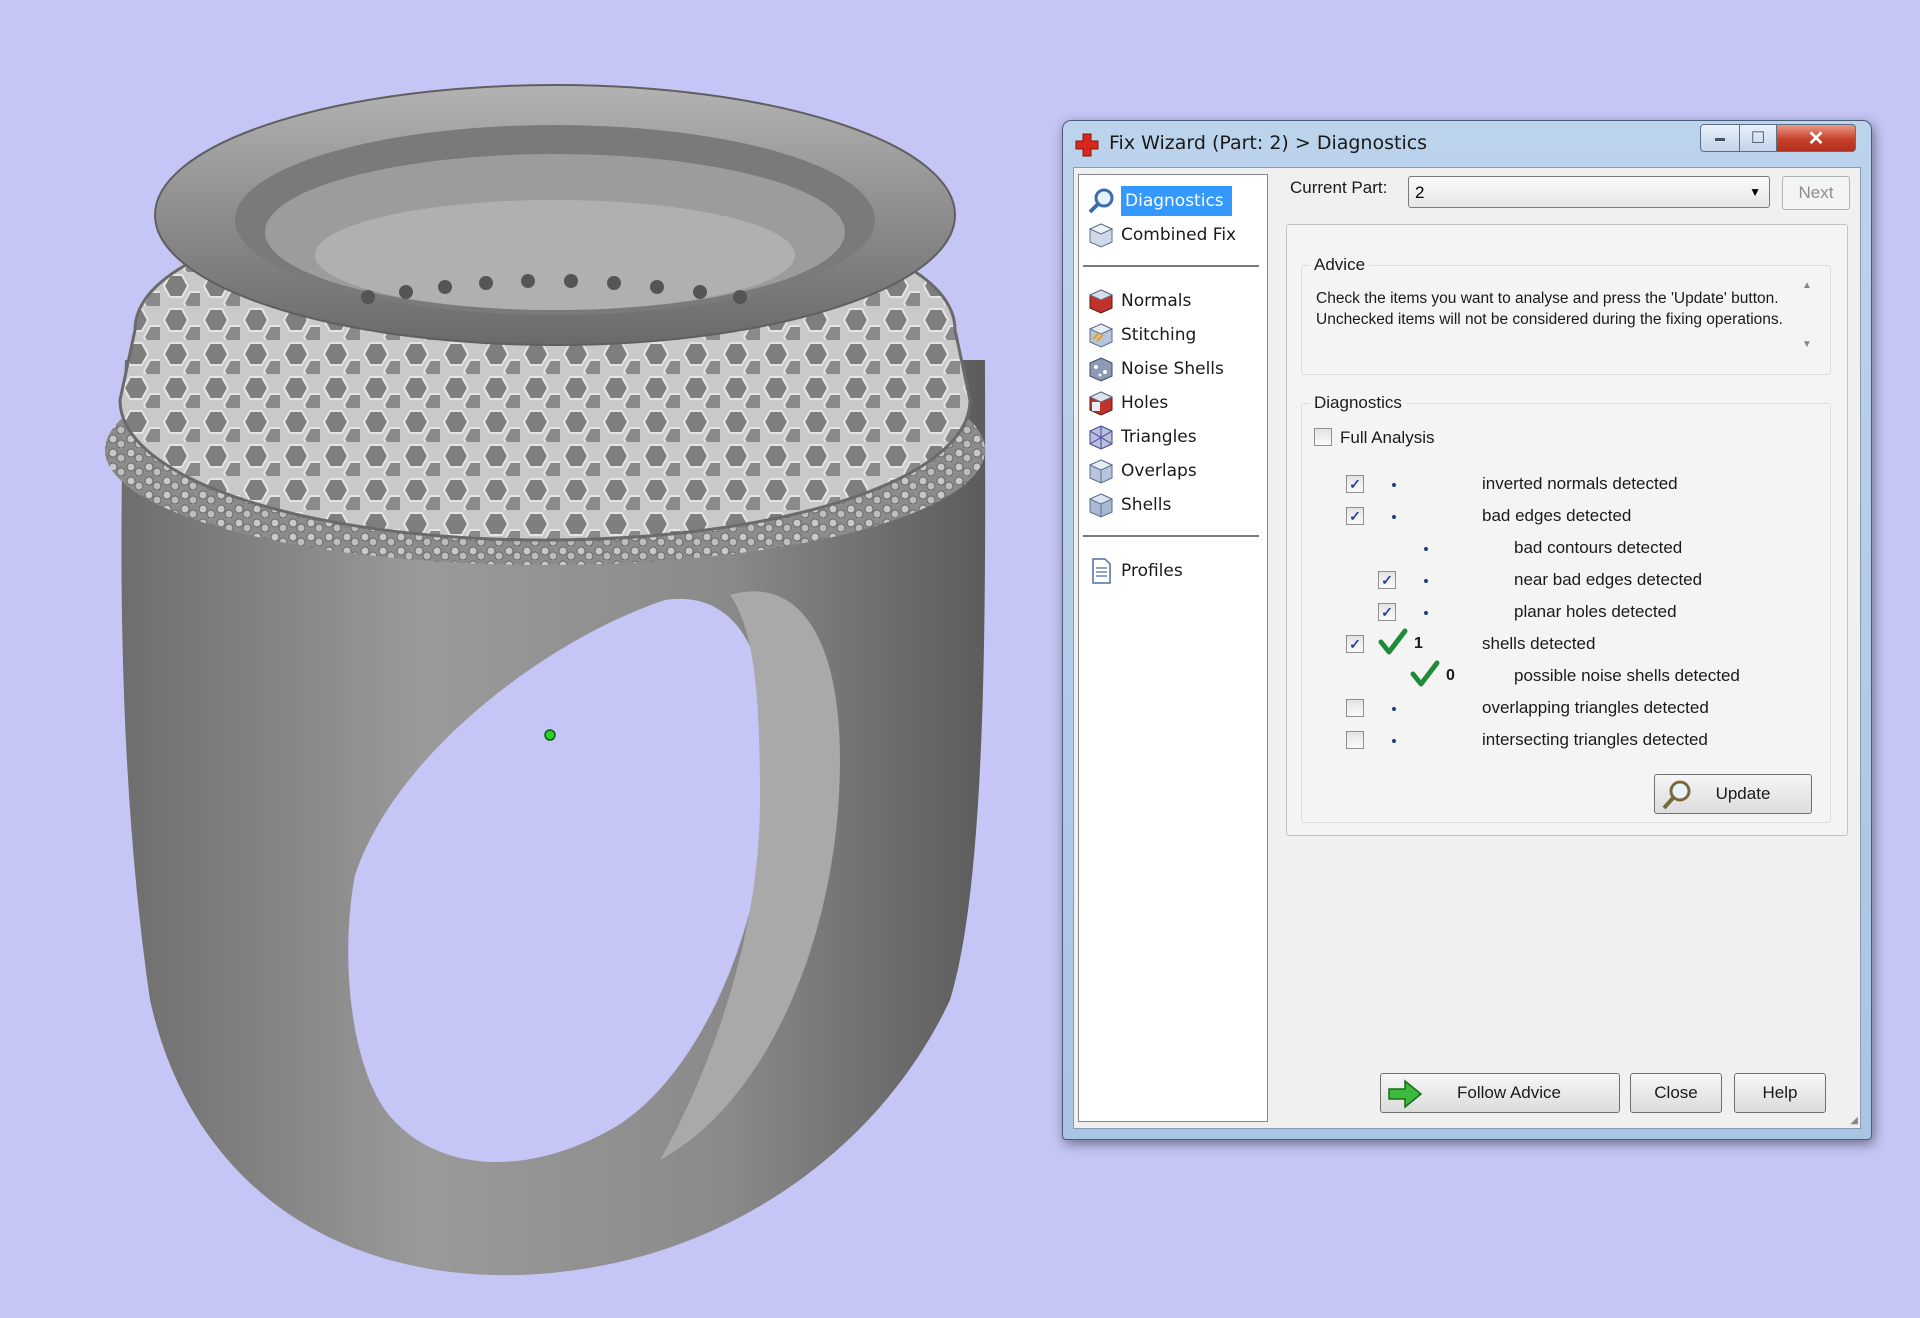 The height and width of the screenshot is (1318, 1920). What do you see at coordinates (1145, 403) in the screenshot?
I see `nav-item-label: Holes` at bounding box center [1145, 403].